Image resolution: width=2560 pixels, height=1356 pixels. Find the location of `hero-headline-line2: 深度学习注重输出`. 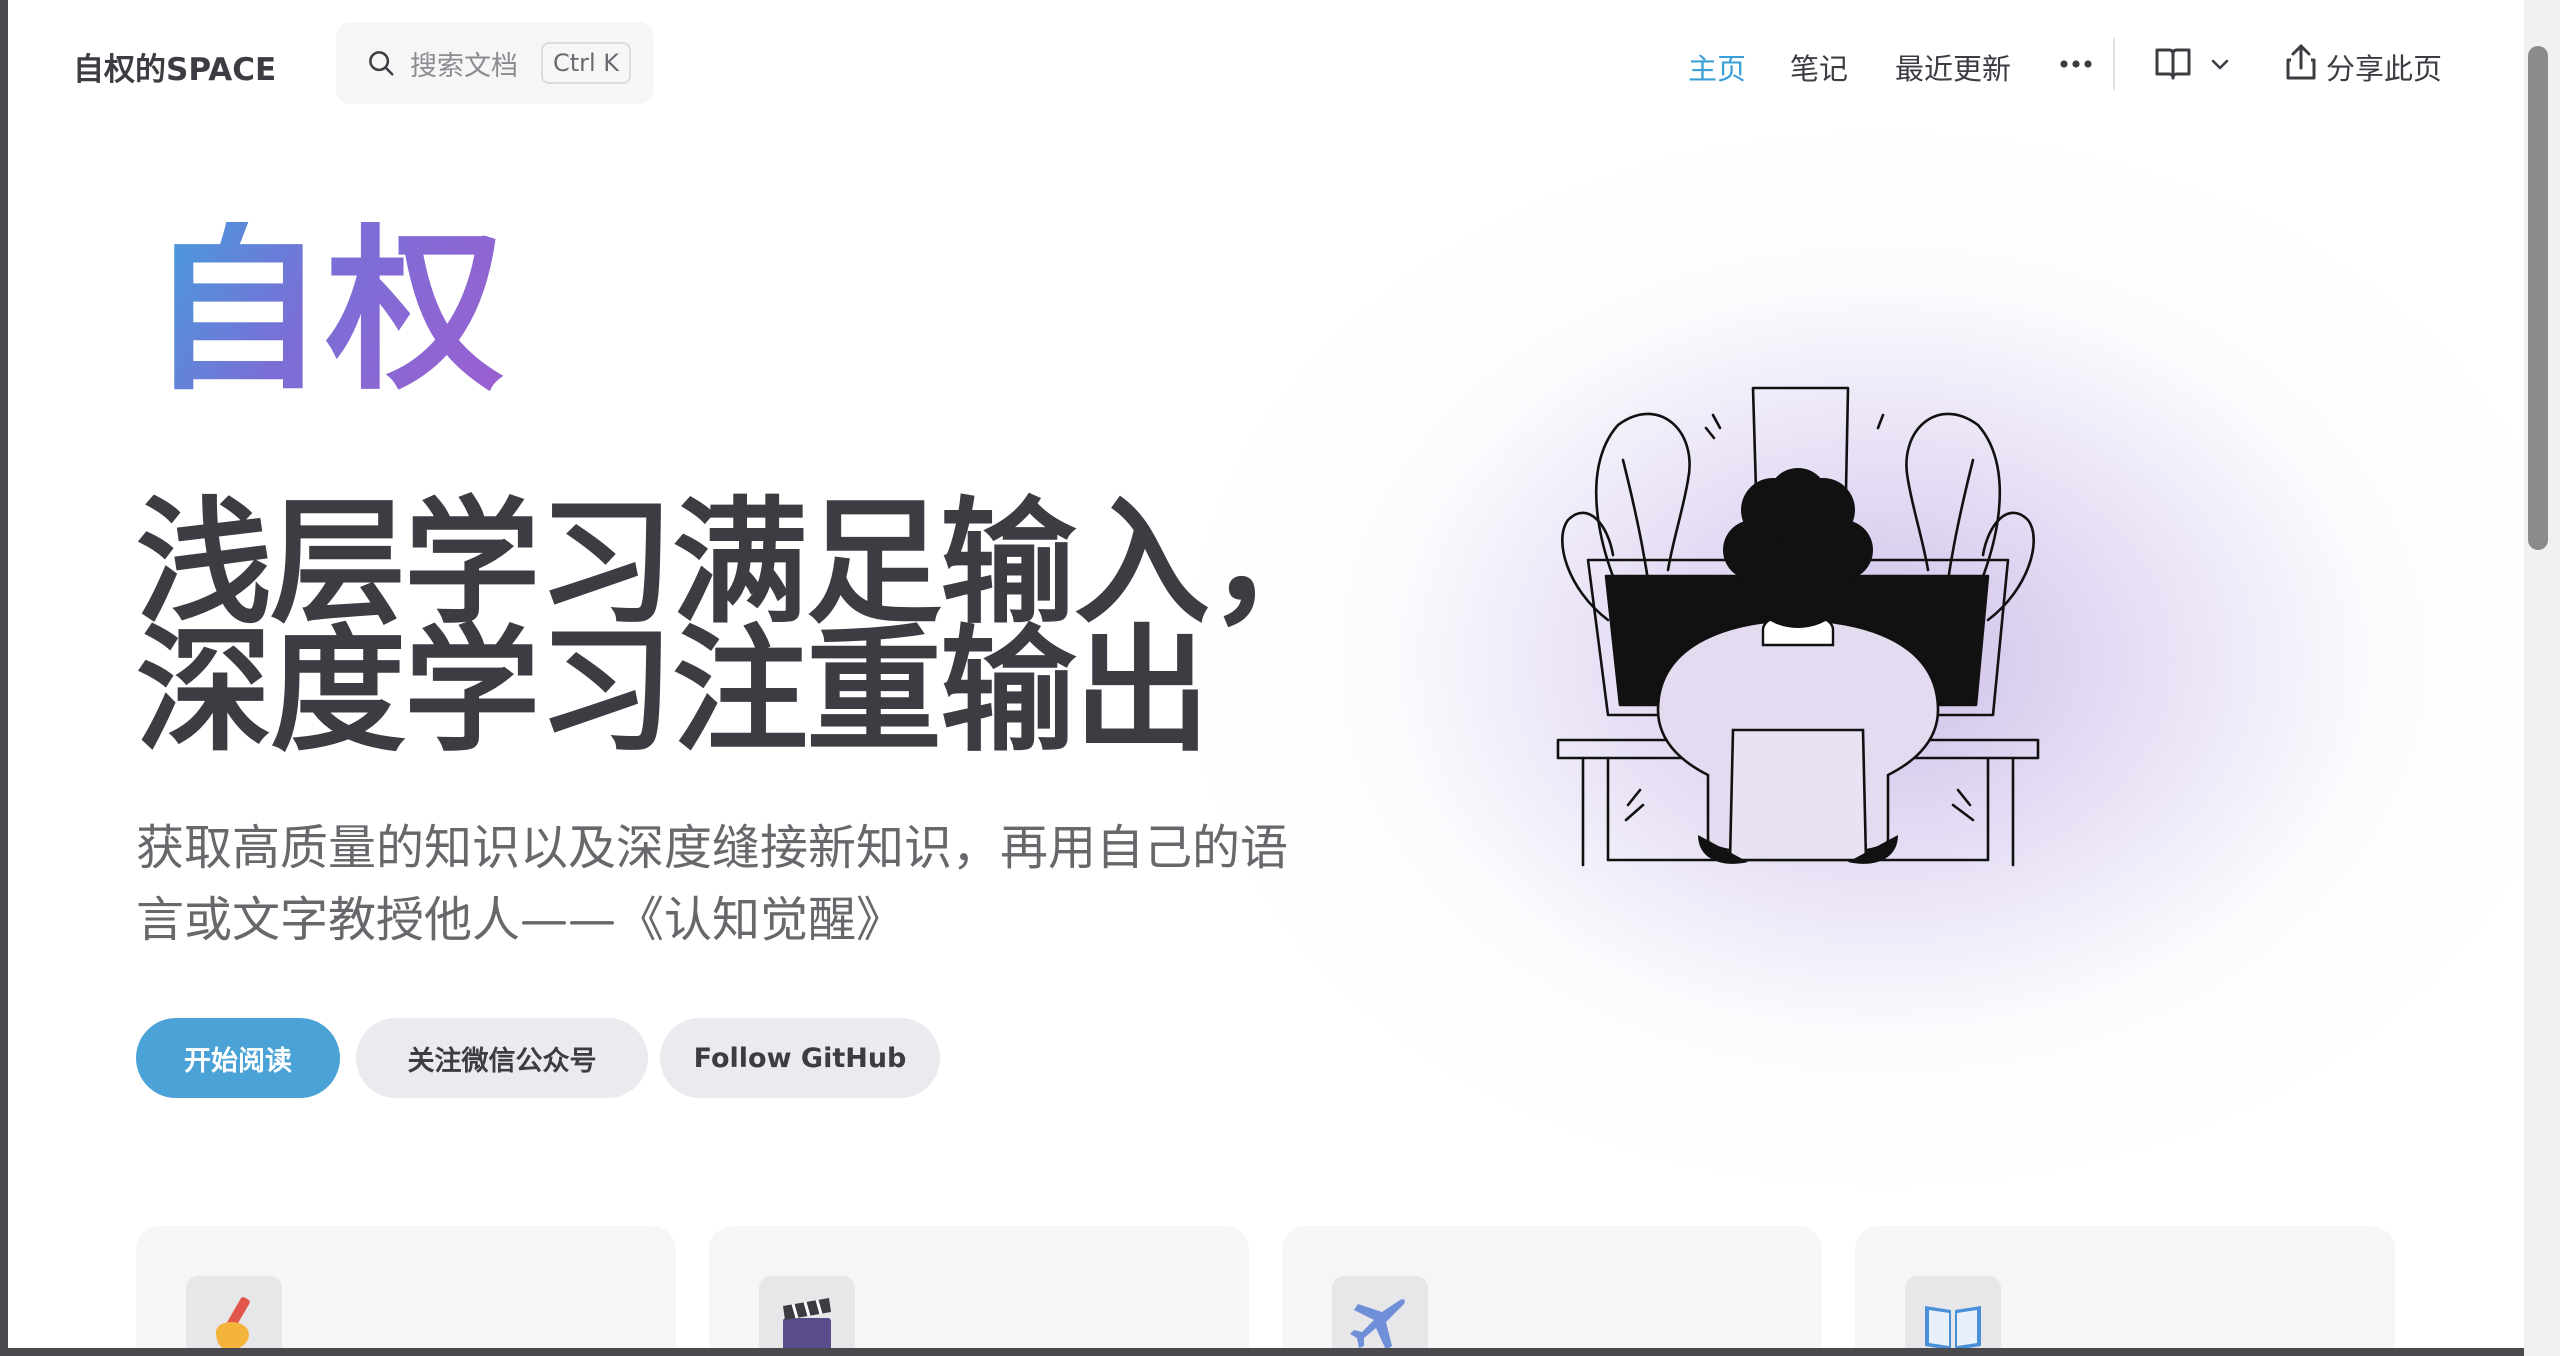

hero-headline-line2: 深度学习注重输出 is located at coordinates (673, 692).